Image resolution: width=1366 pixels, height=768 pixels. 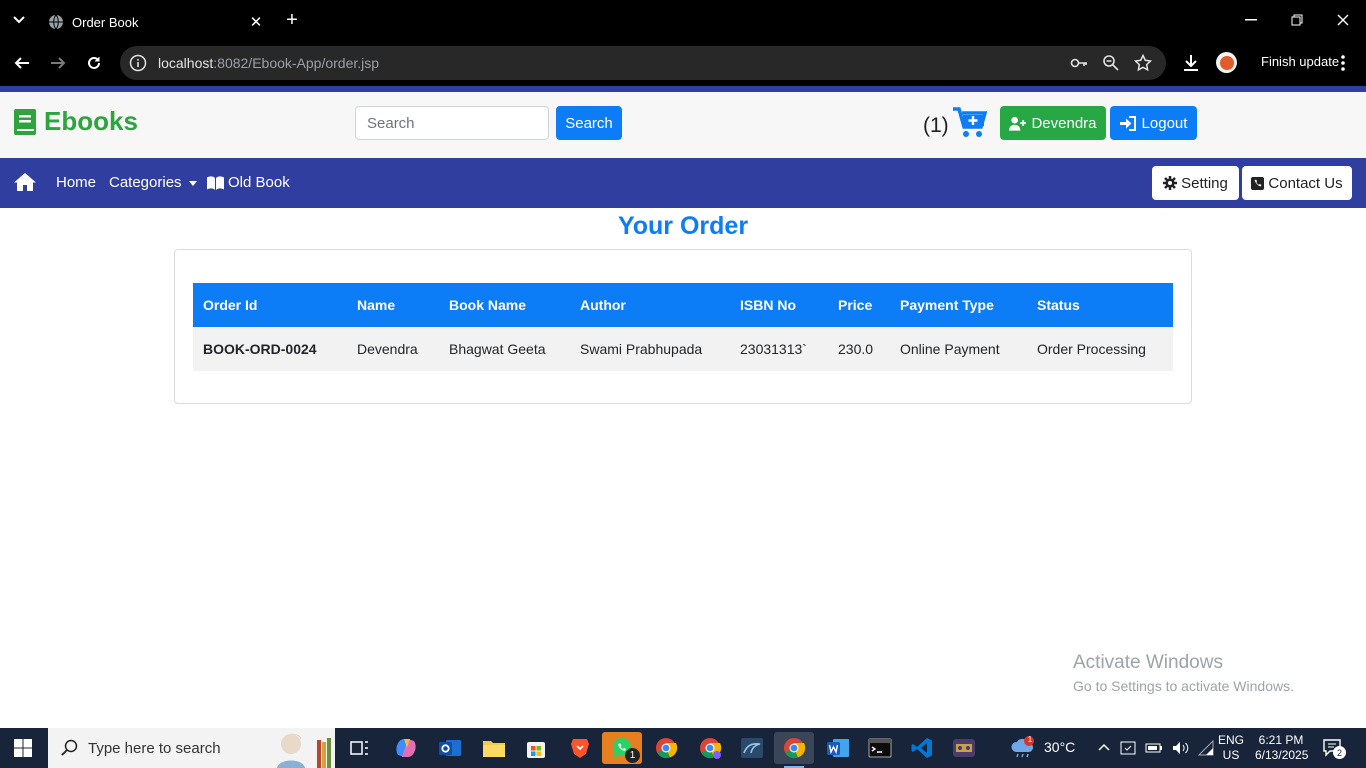 What do you see at coordinates (1226, 62) in the screenshot?
I see `profile-avatar` at bounding box center [1226, 62].